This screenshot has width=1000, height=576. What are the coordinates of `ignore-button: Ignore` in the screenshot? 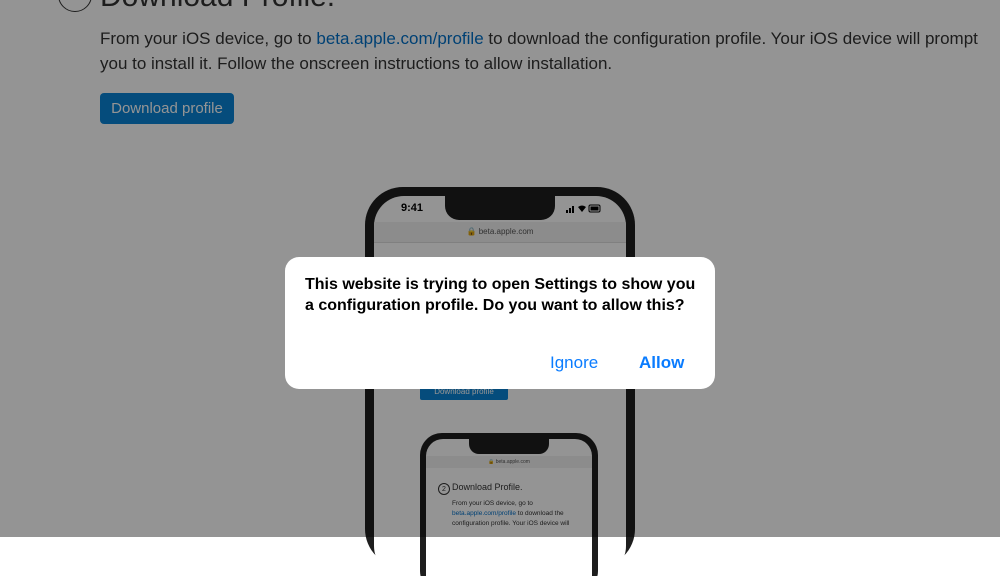 It's located at (574, 363).